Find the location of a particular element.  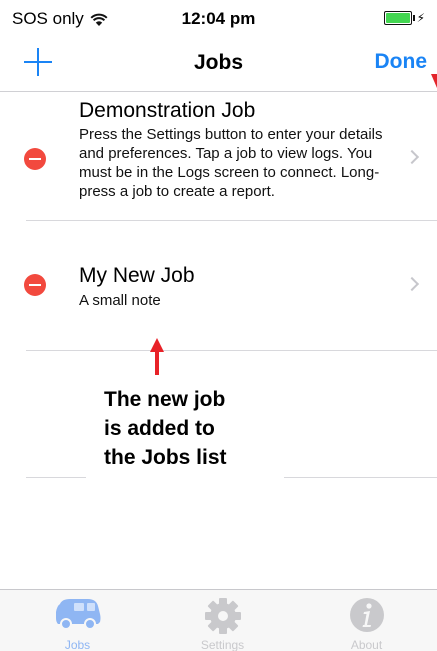

tab-label: Jobs is located at coordinates (77, 644).